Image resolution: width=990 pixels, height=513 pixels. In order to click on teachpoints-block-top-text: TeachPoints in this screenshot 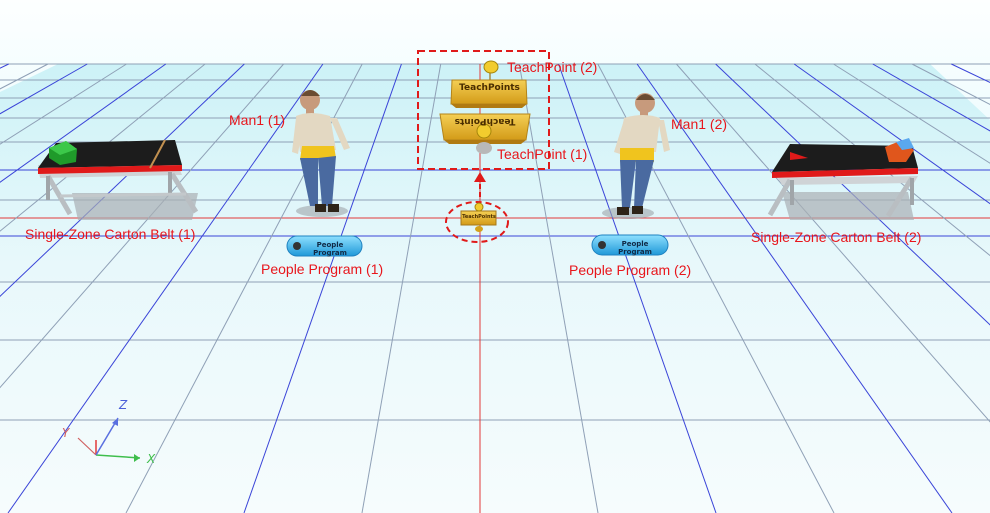, I will do `click(489, 88)`.